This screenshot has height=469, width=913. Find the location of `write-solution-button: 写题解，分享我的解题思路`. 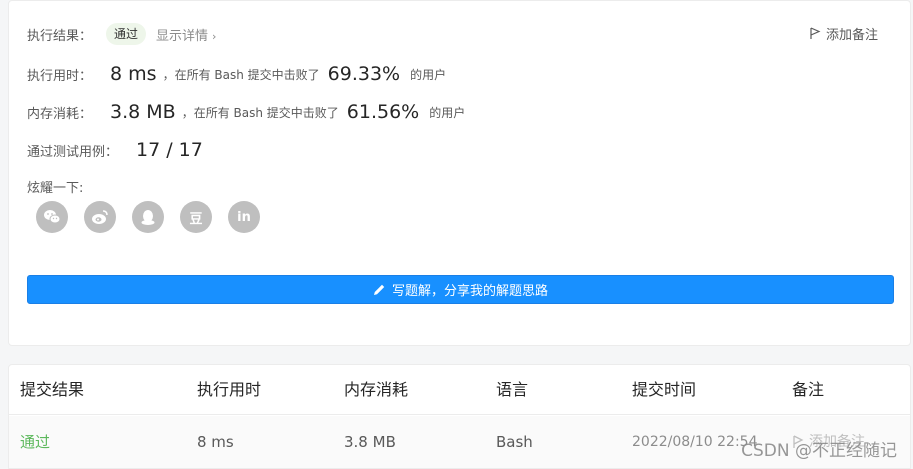

write-solution-button: 写题解，分享我的解题思路 is located at coordinates (460, 289).